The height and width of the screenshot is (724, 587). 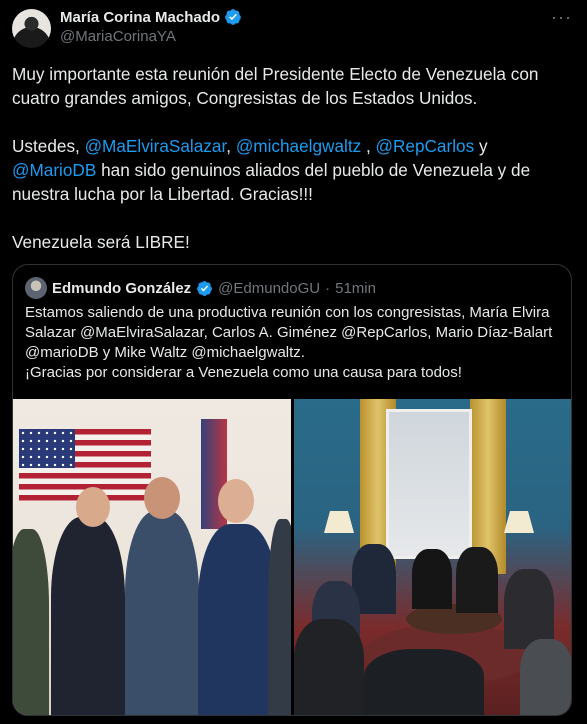 I want to click on mention-link: @michaelgwaltz, so click(x=298, y=146).